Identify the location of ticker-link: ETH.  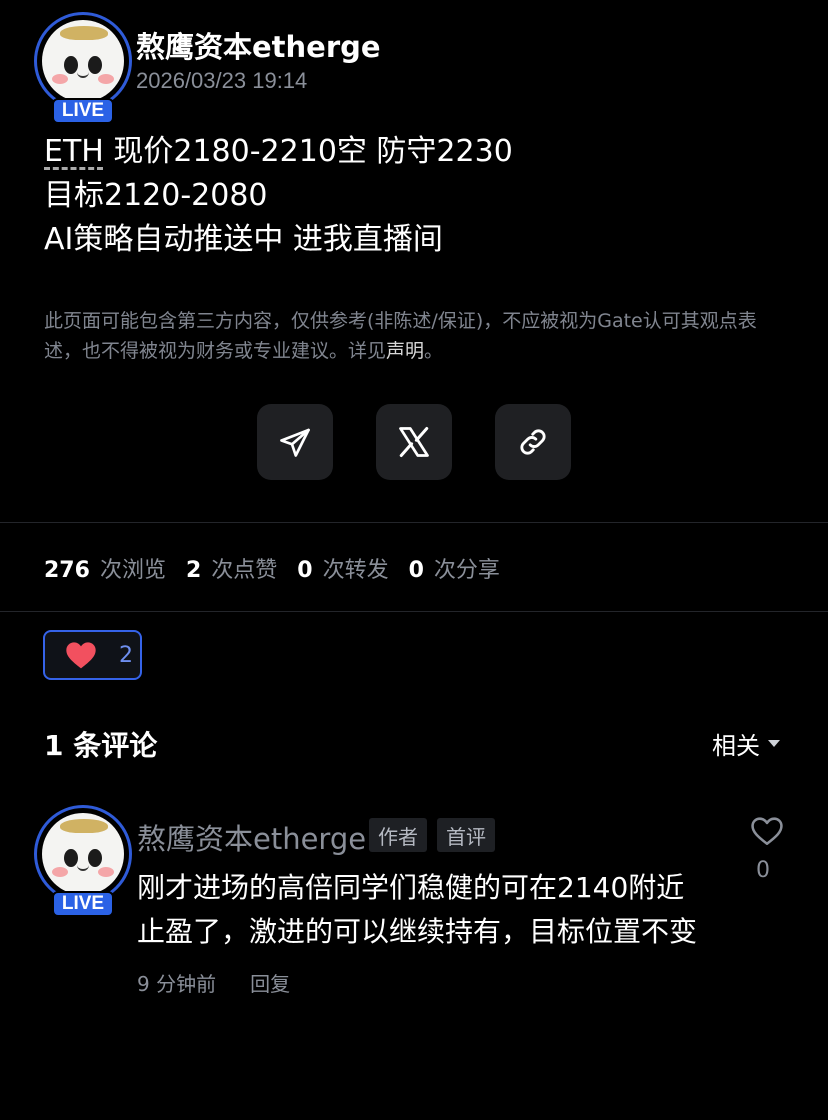
(74, 151).